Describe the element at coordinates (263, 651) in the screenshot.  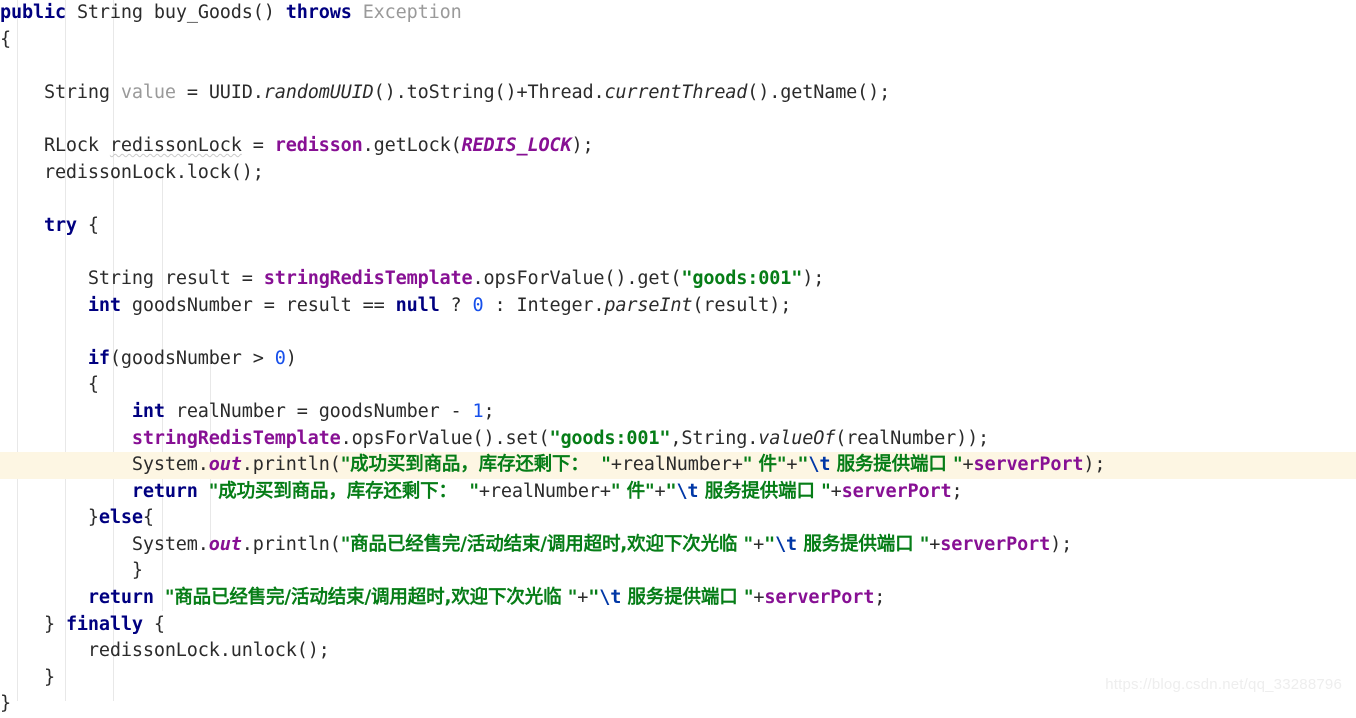
I see `token-method-unlock: unlock` at that location.